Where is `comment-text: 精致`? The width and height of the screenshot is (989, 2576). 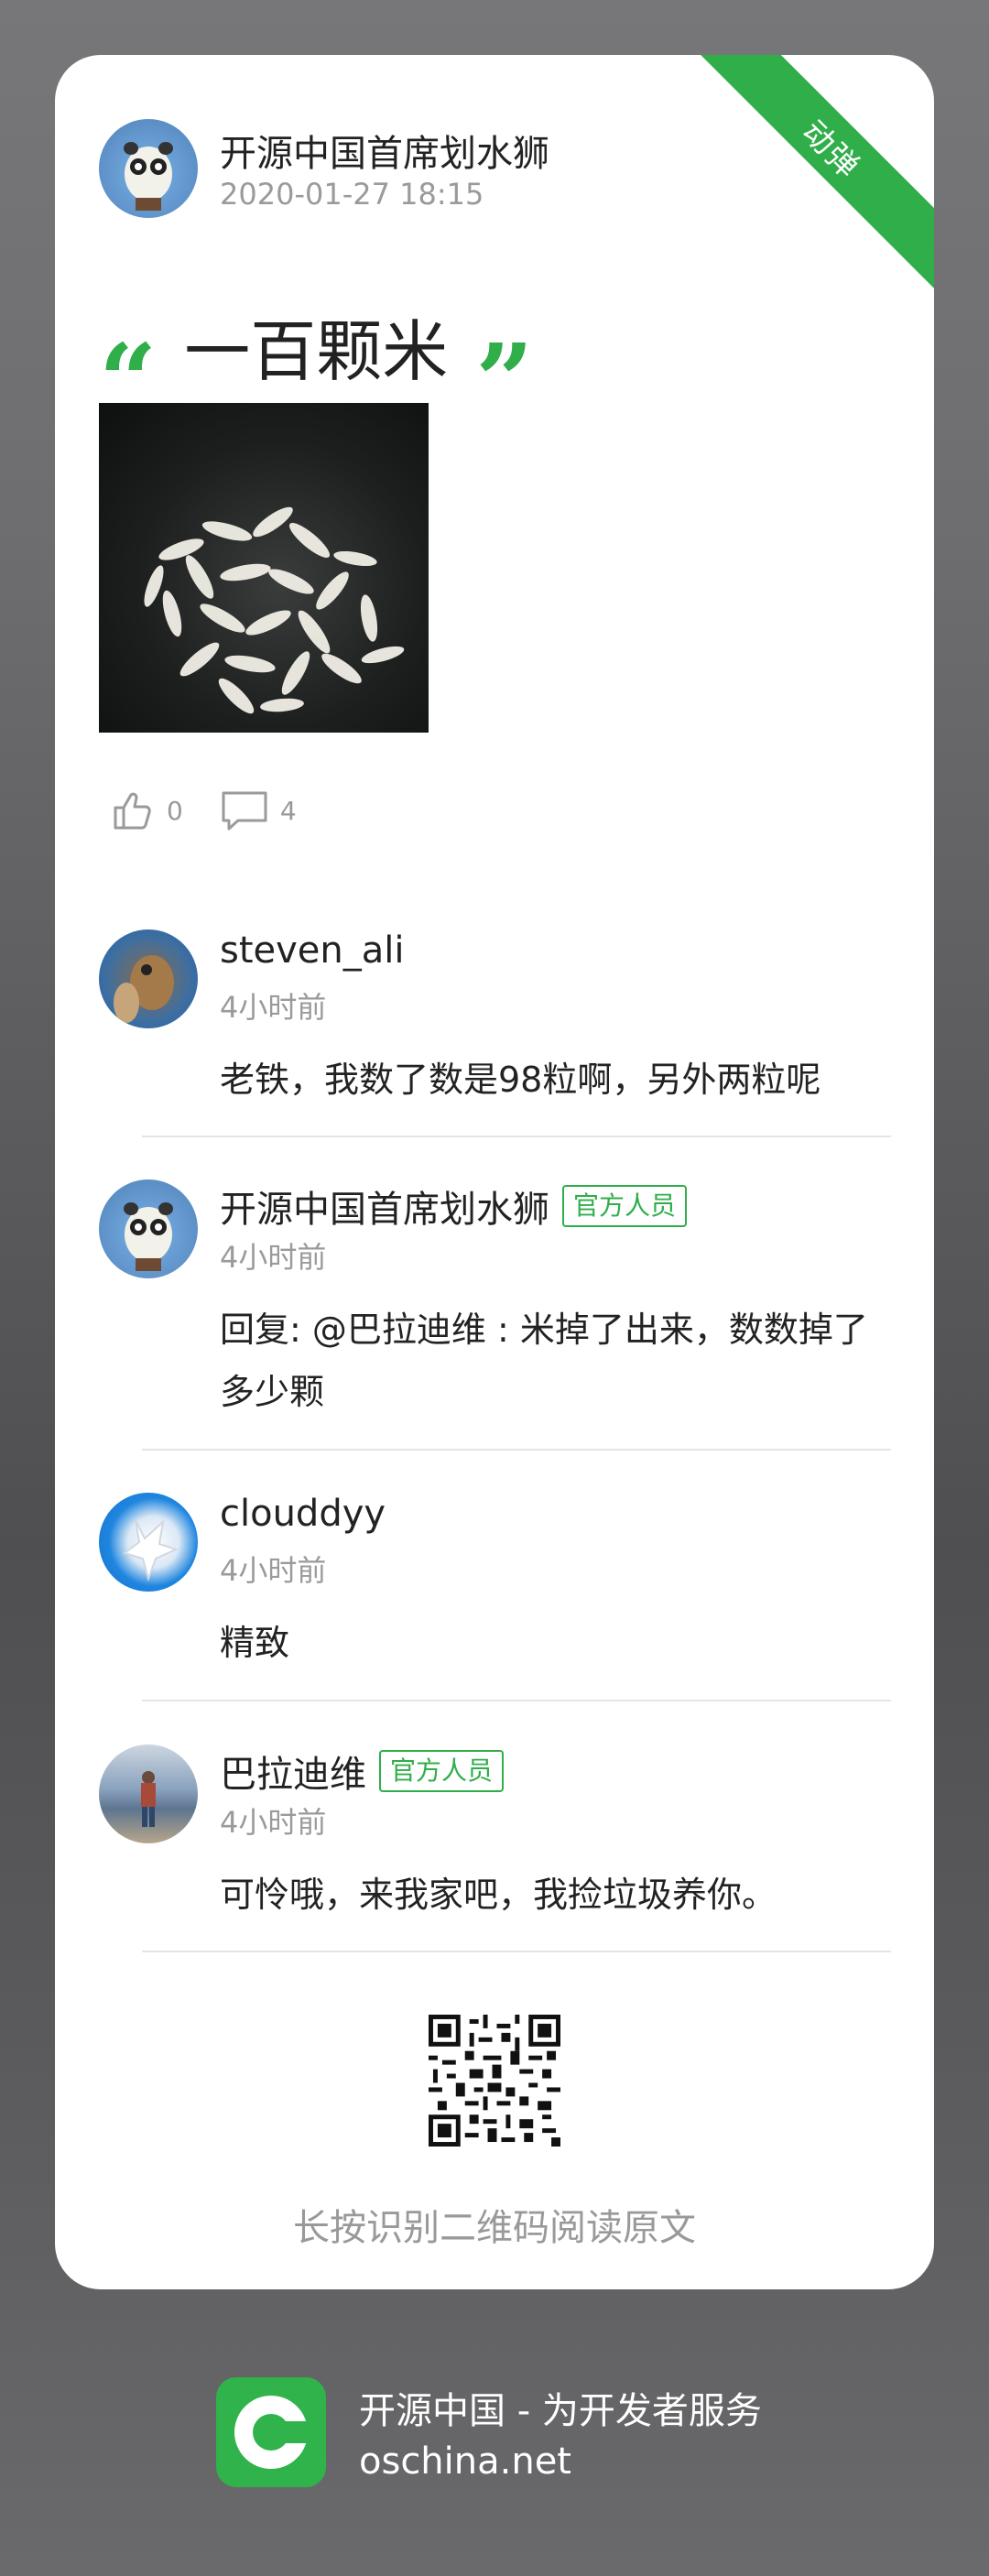
comment-text: 精致 is located at coordinates (255, 1643).